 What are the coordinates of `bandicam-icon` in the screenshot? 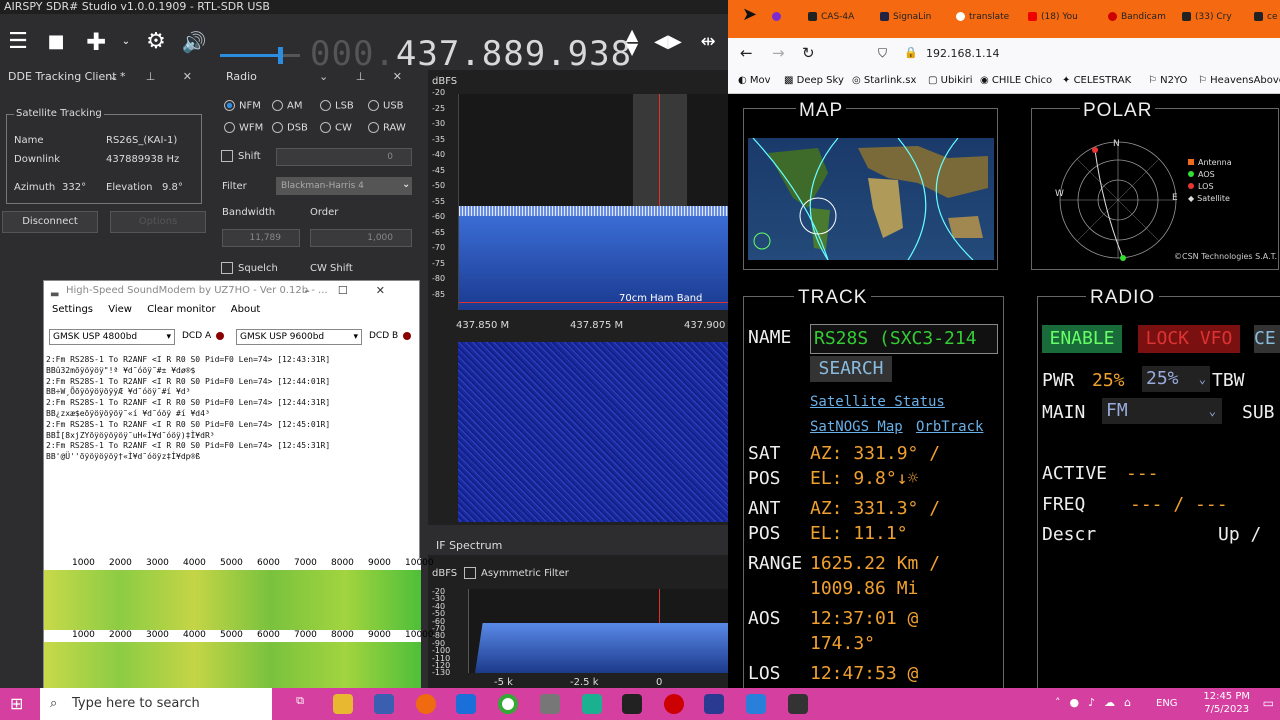 It's located at (674, 704).